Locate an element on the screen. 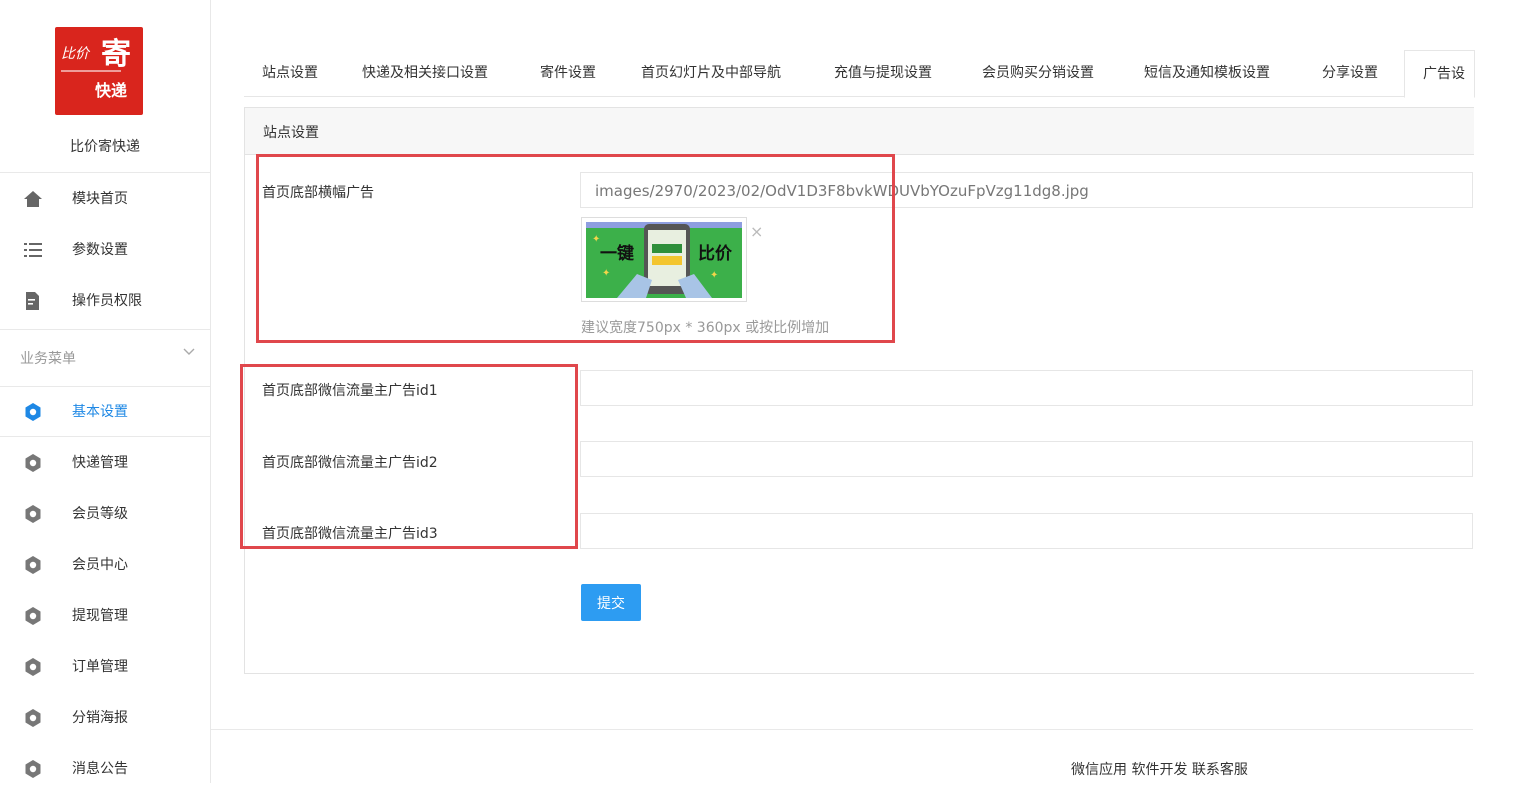 This screenshot has width=1533, height=792. brand-logo: 比价 寄 快递 is located at coordinates (99, 71).